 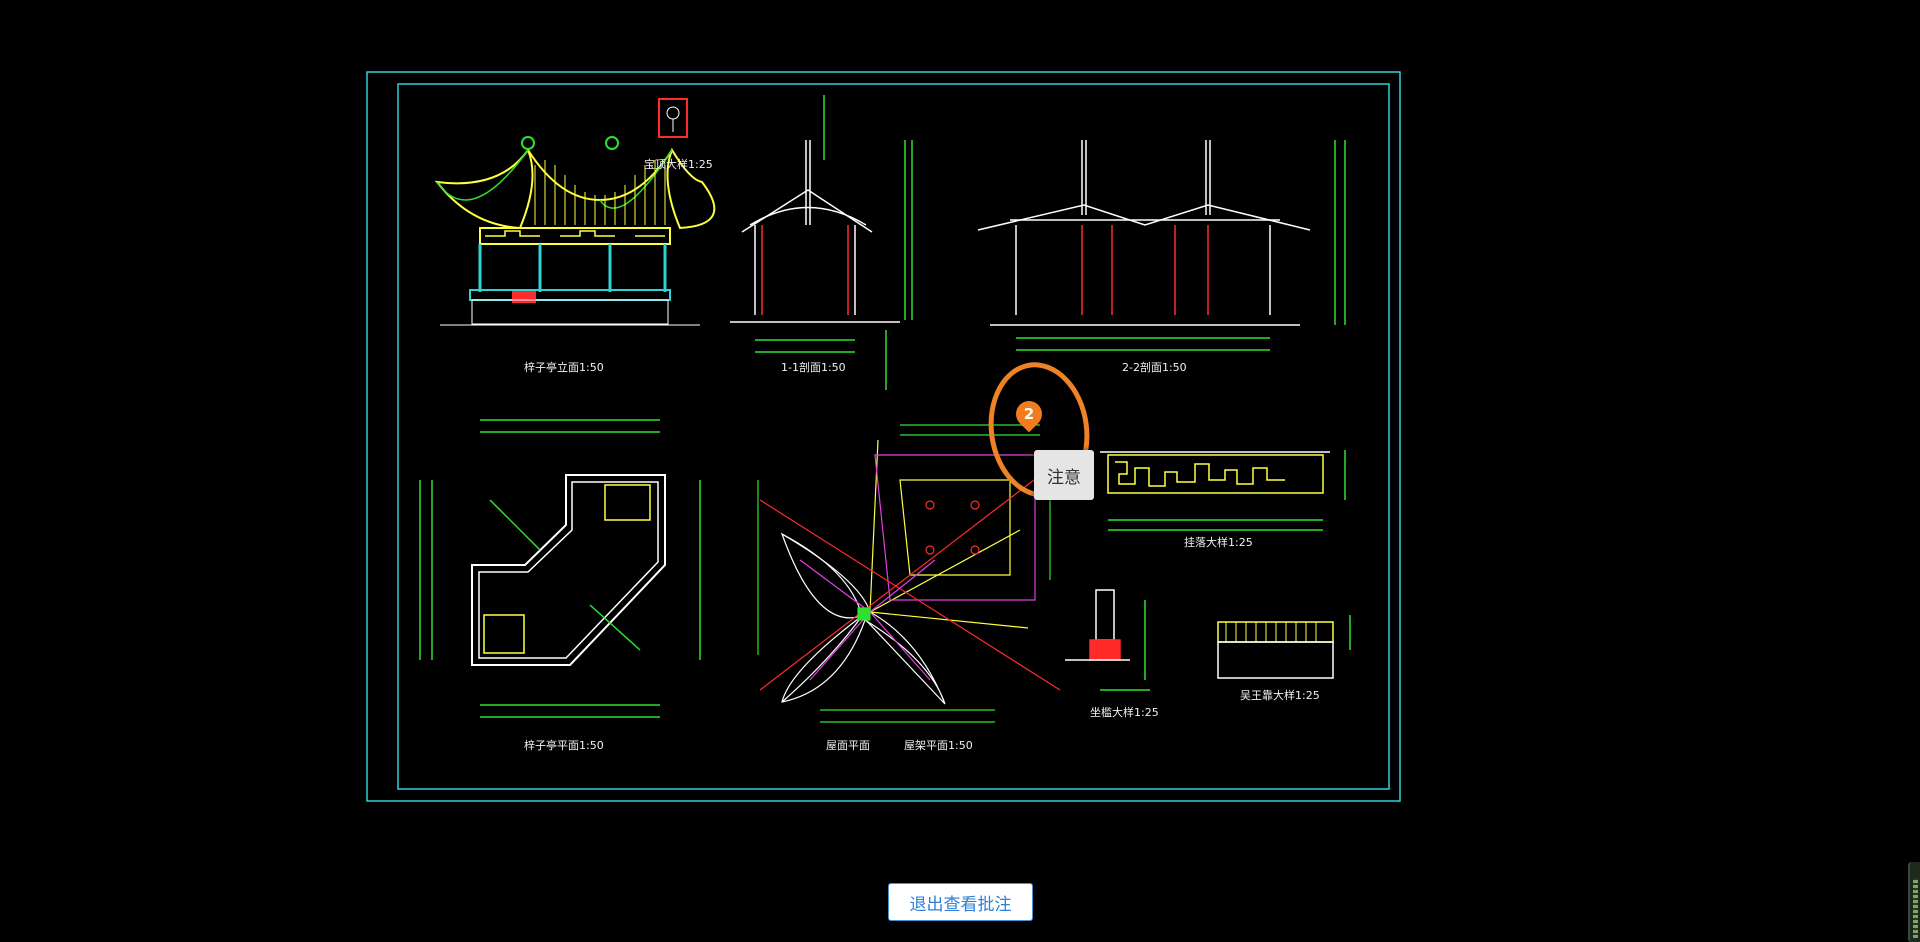 What do you see at coordinates (1284, 647) in the screenshot?
I see `wuwangkao-detail-drawing` at bounding box center [1284, 647].